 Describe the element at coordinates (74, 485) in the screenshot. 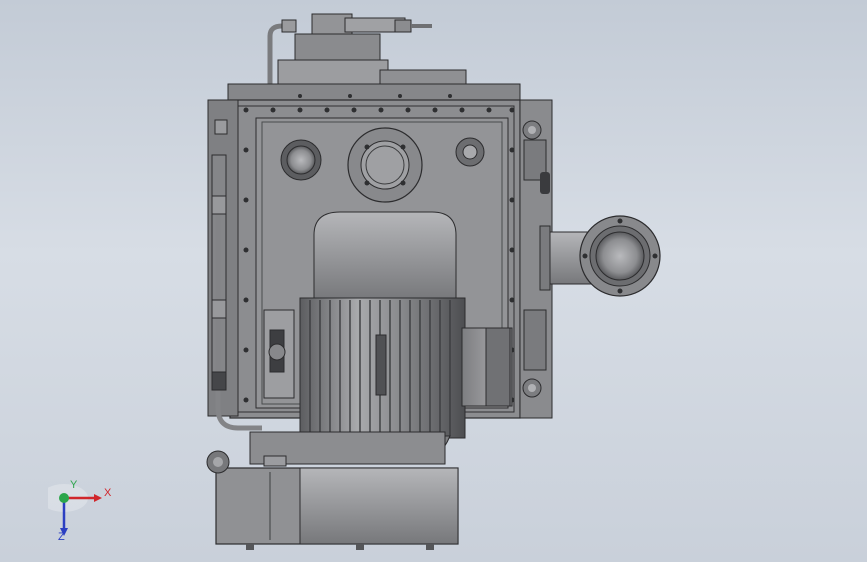

I see `y-axis-label: Y` at that location.